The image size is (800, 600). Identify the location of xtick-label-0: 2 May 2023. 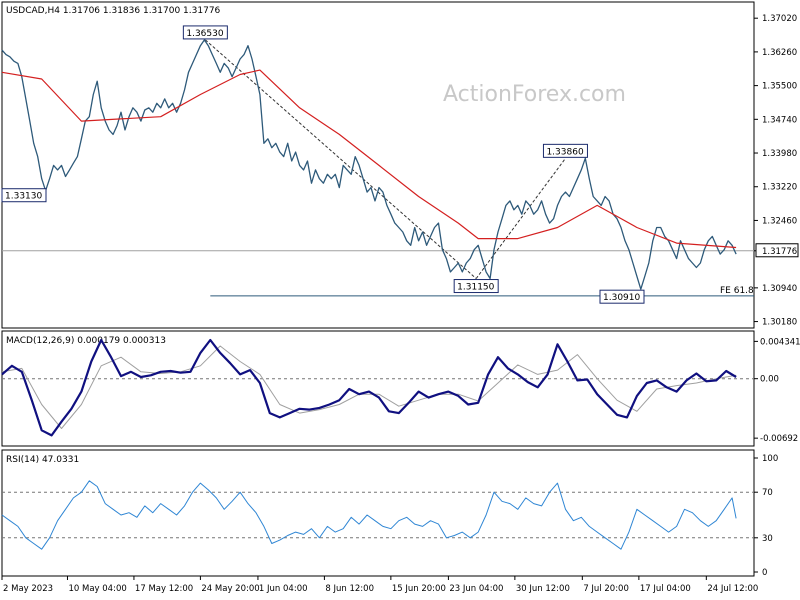
(28, 589).